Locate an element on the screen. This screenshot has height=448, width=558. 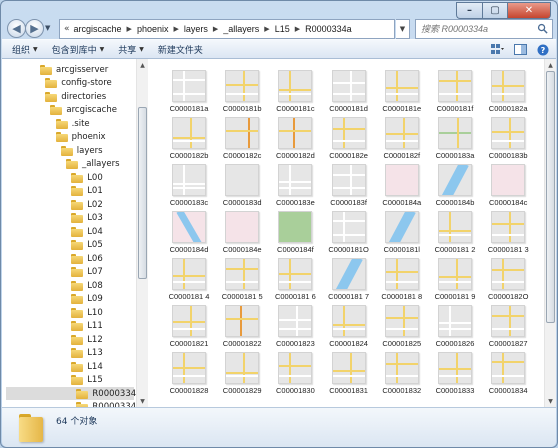
file-tile: C0000182b is located at coordinates (189, 135).